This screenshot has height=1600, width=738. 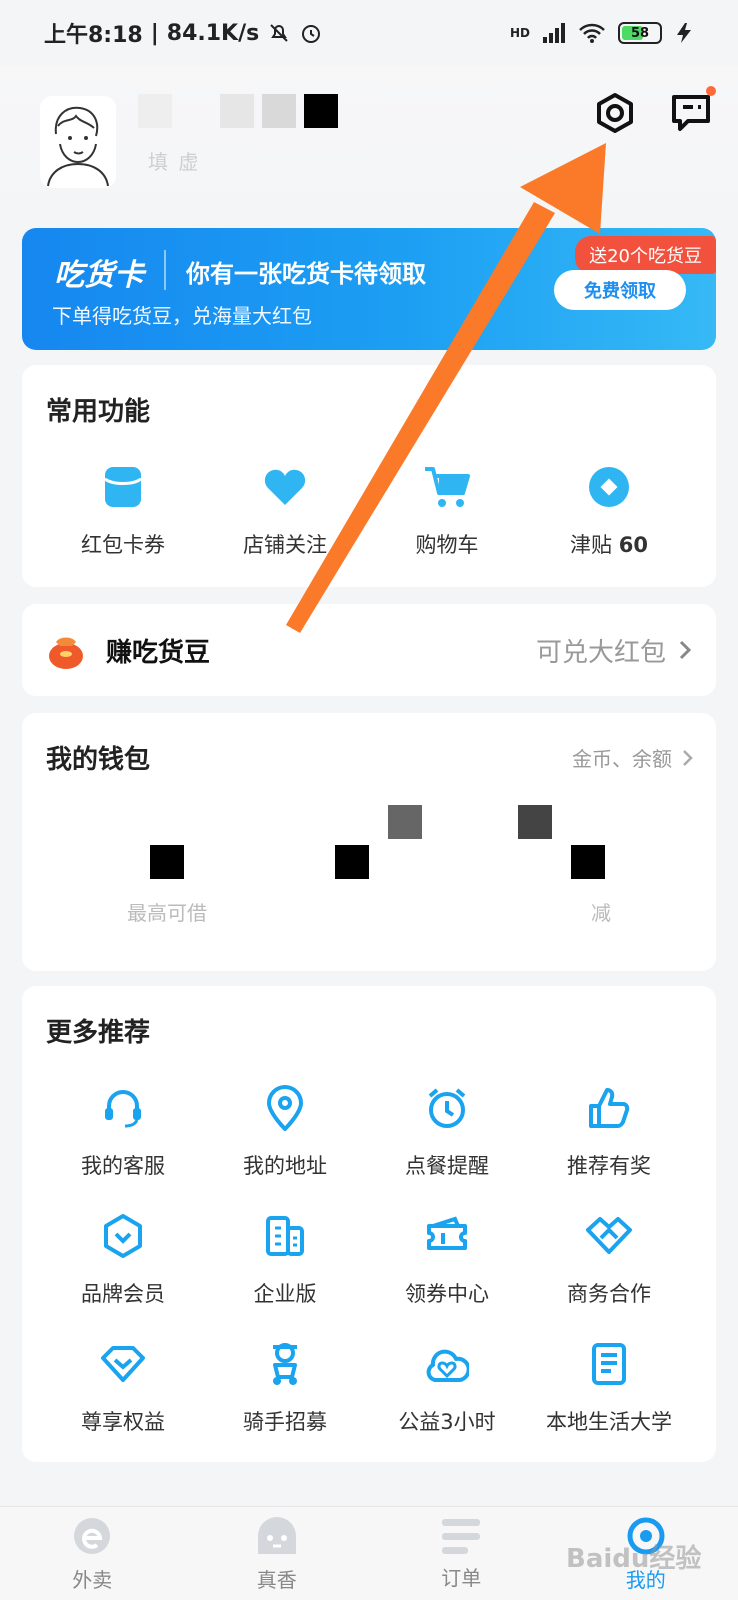 I want to click on common-item-cart: 购物车, so click(x=447, y=511).